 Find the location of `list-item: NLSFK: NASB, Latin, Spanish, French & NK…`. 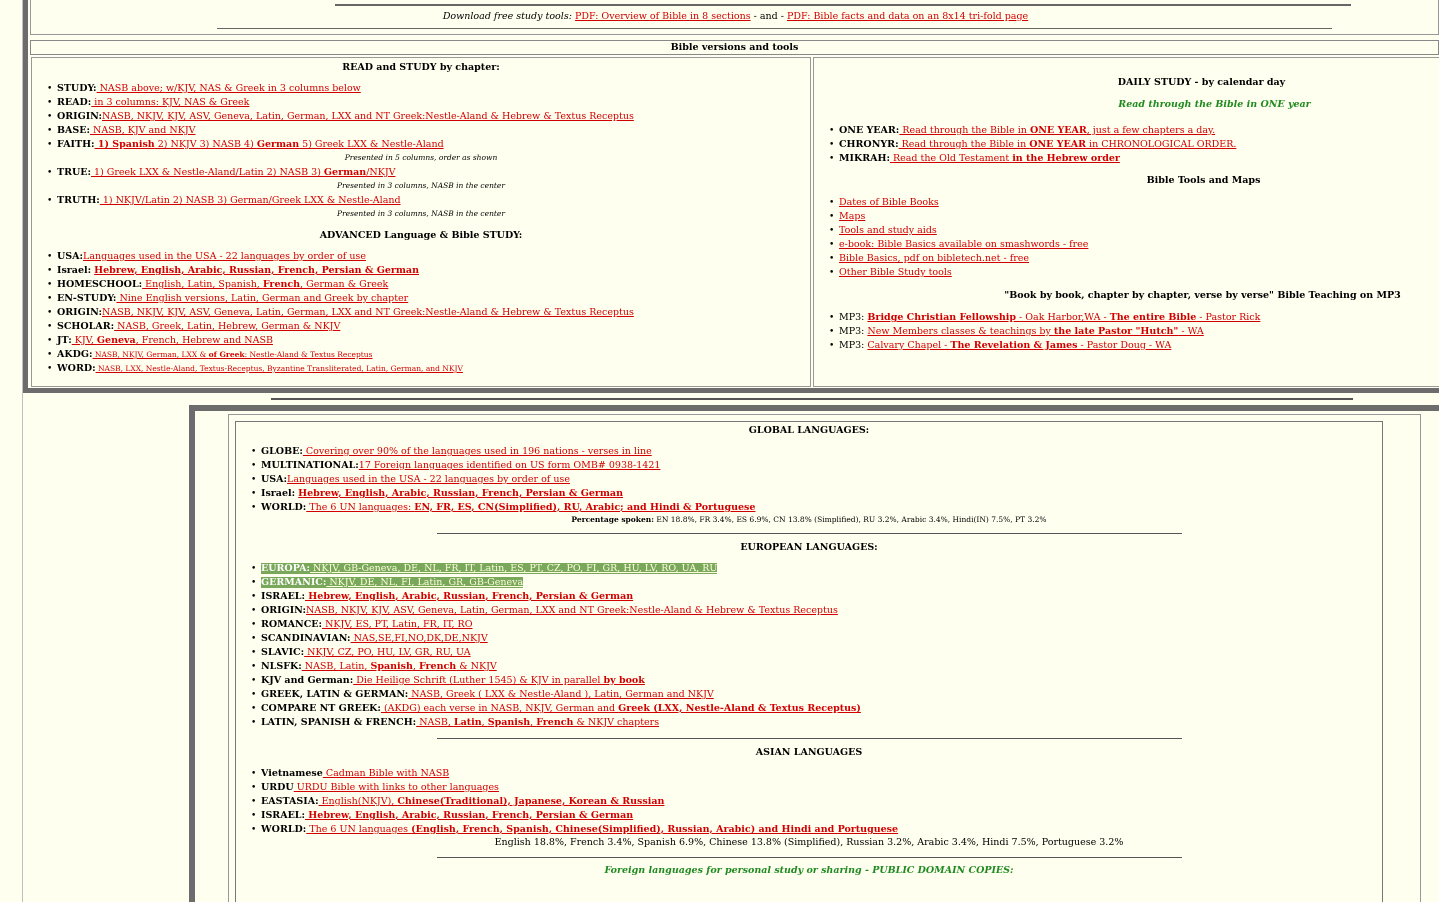

list-item: NLSFK: NASB, Latin, Spanish, French & NK… is located at coordinates (809, 667).